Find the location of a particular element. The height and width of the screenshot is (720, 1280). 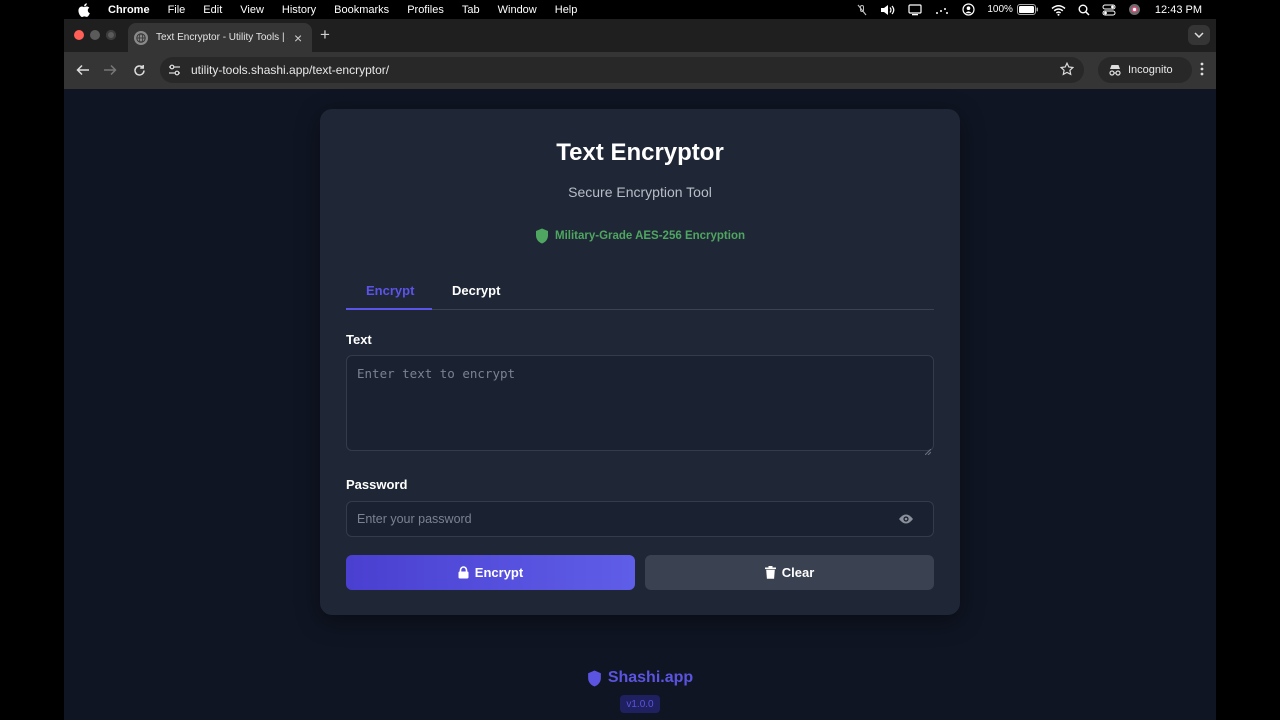

wifi-icon is located at coordinates (1058, 10).